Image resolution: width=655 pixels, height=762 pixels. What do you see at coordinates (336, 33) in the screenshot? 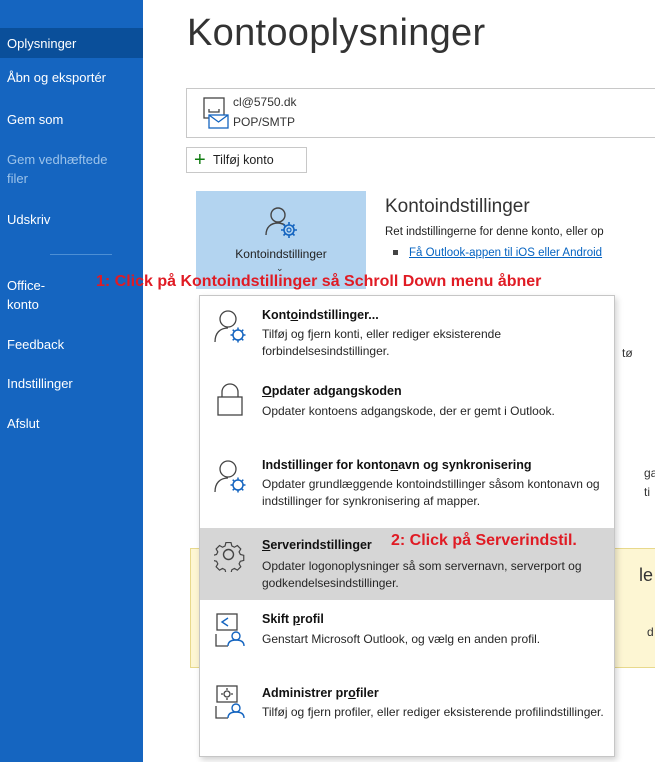
I see `page-title: Kontooplysninger` at bounding box center [336, 33].